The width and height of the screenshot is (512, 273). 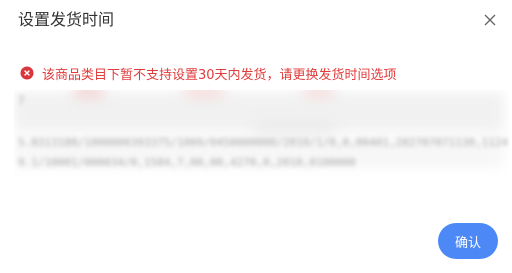 I want to click on blurred-line-1: 7, so click(x=21, y=100).